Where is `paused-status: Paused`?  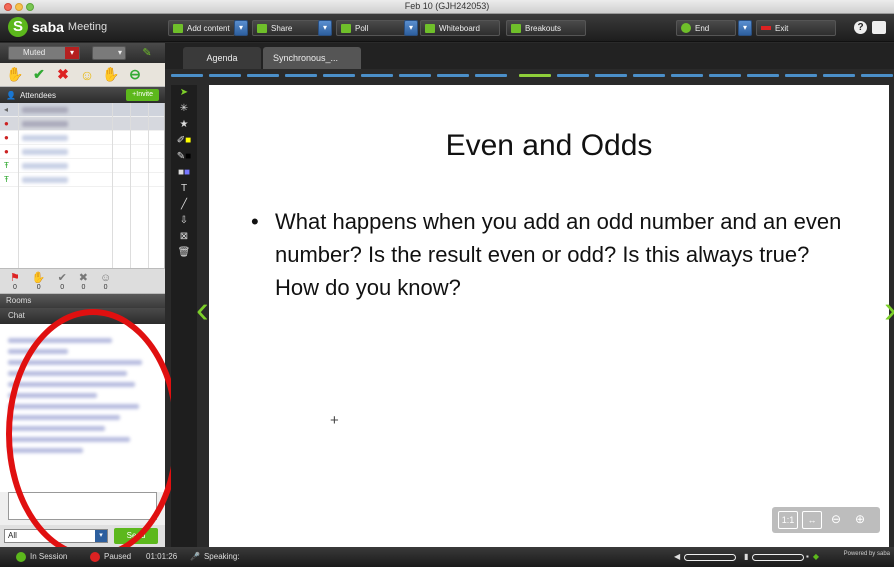
paused-status: Paused is located at coordinates (110, 557).